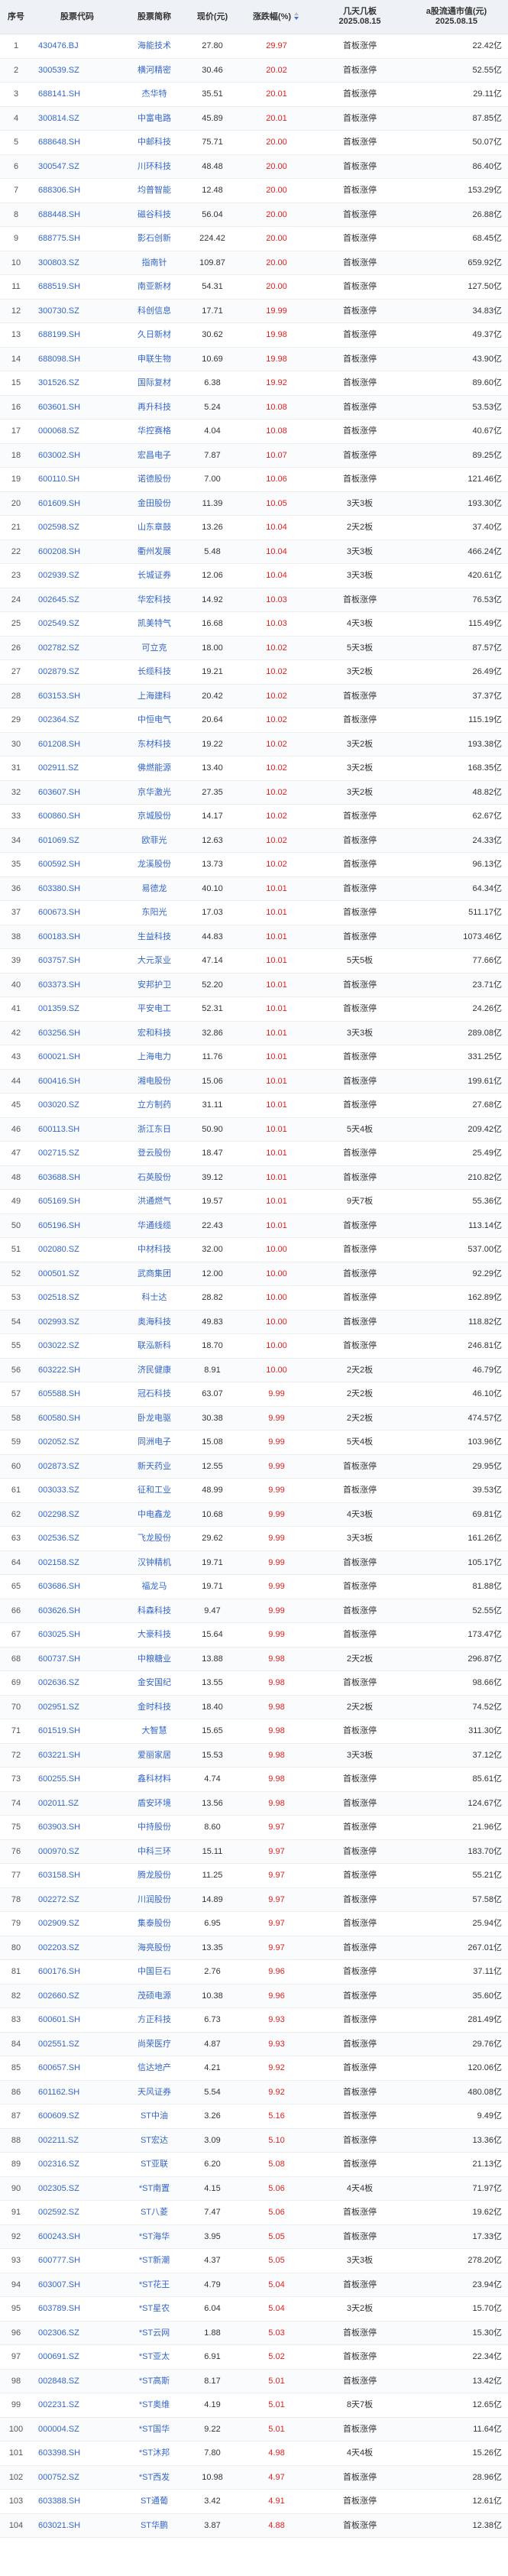 The width and height of the screenshot is (508, 2576). Describe the element at coordinates (80, 600) in the screenshot. I see `stock-code-link: 002645.SZ` at that location.